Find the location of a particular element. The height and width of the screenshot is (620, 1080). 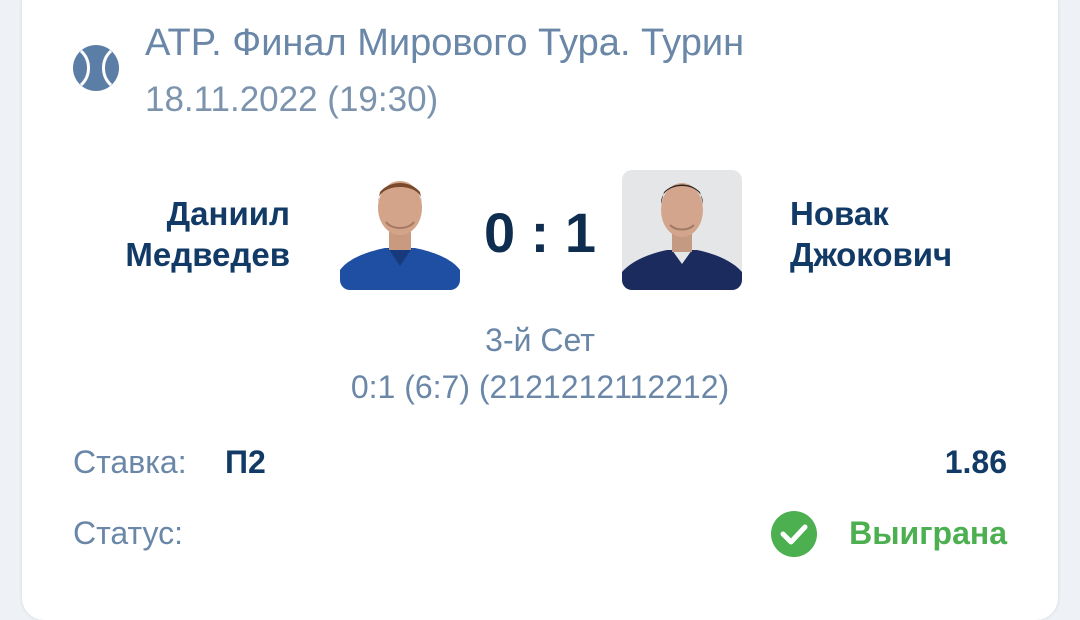

match-score: 0 : 1 is located at coordinates (540, 232).